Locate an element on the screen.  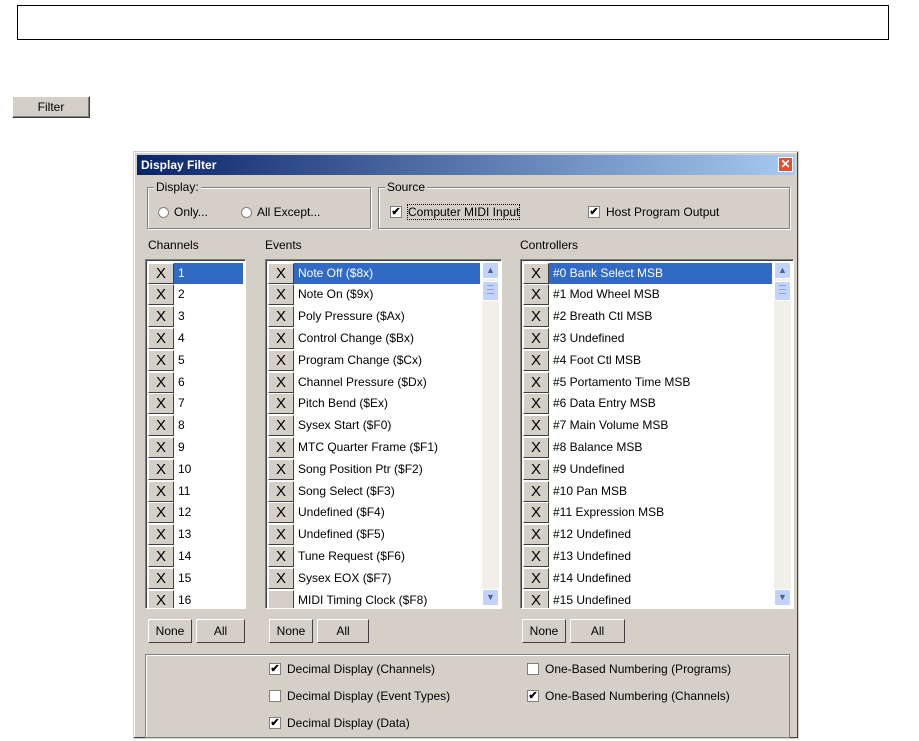
controllers-row: X #4 Foot Ctl MSB is located at coordinates (647, 360).